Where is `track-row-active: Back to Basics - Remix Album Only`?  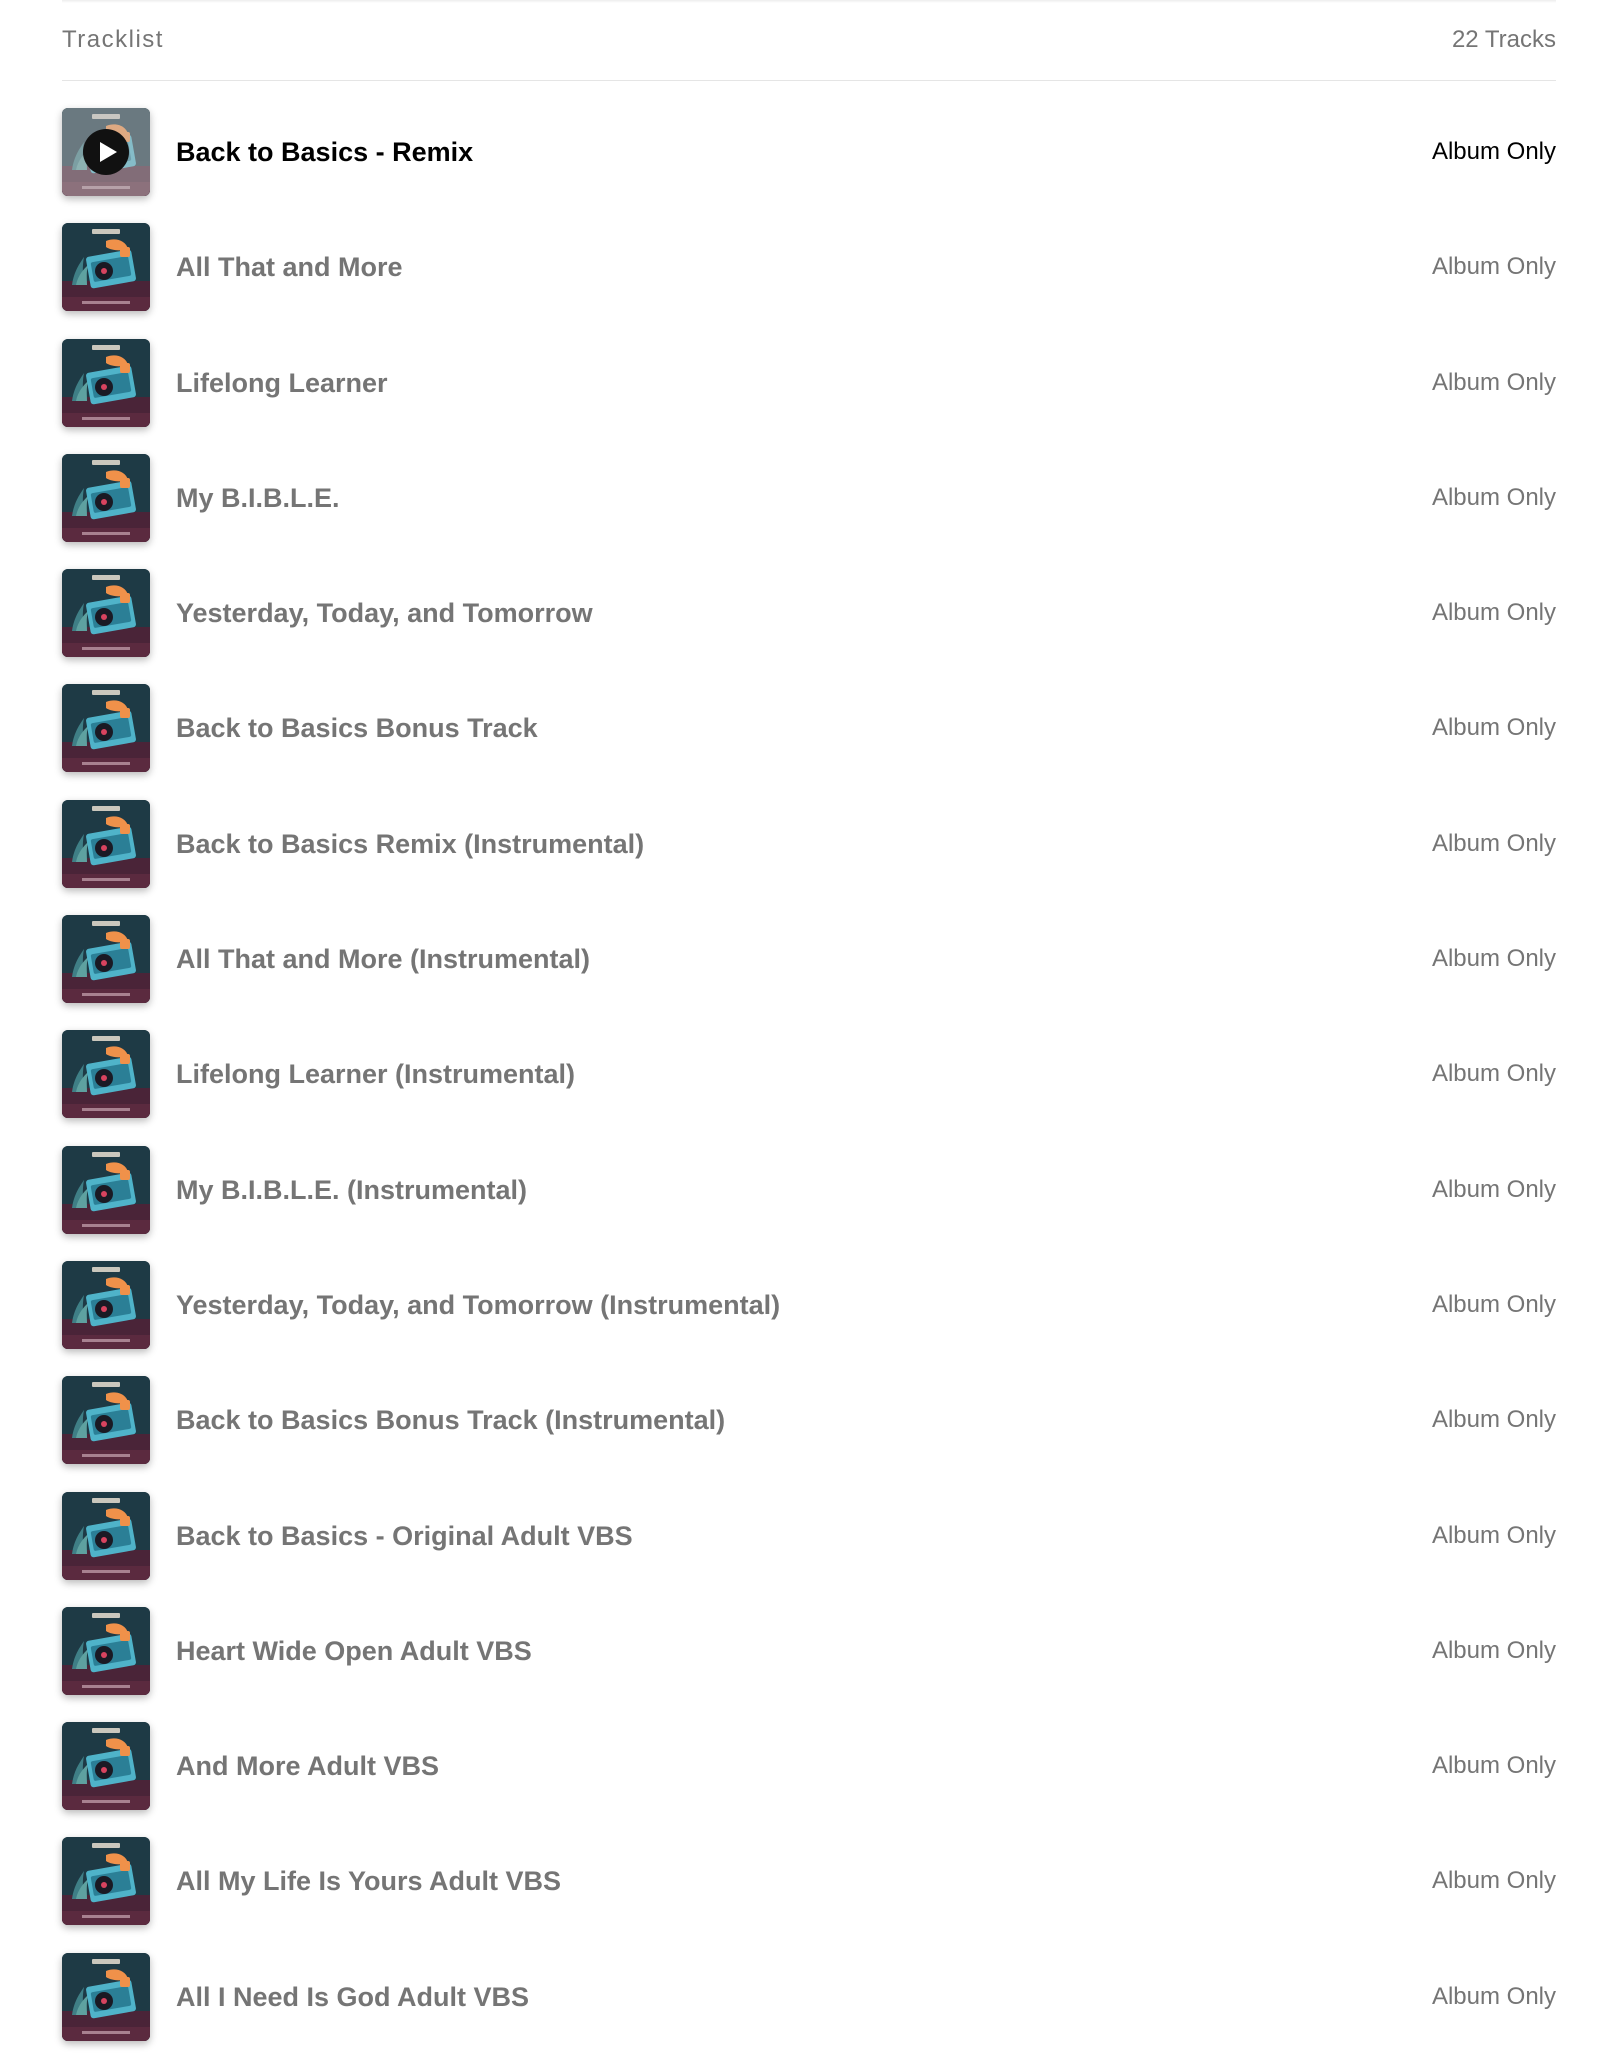 track-row-active: Back to Basics - Remix Album Only is located at coordinates (809, 165).